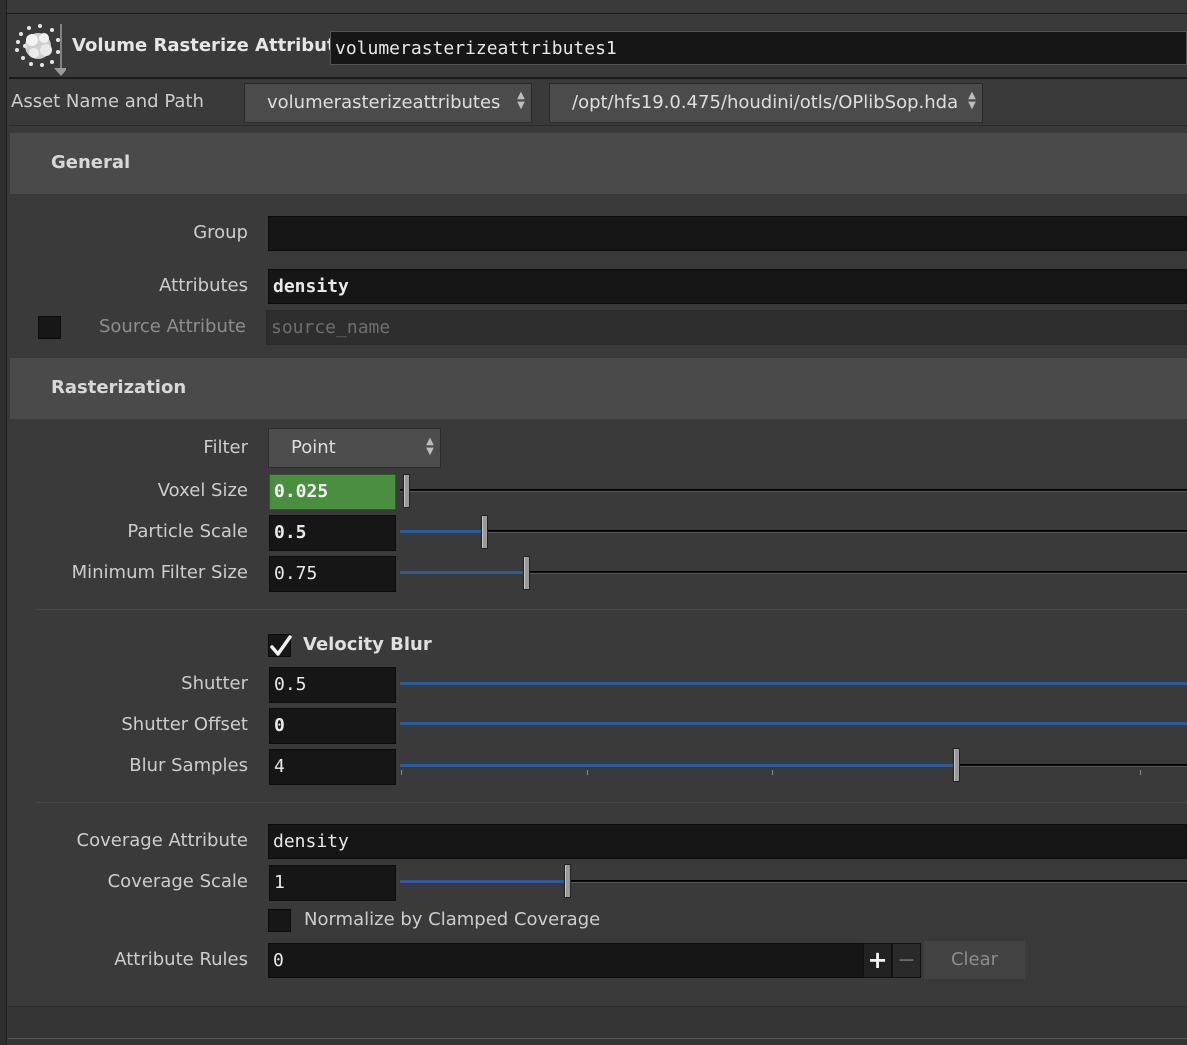 The width and height of the screenshot is (1187, 1045). What do you see at coordinates (483, 881) in the screenshot?
I see `coverage-scale-slider-fill` at bounding box center [483, 881].